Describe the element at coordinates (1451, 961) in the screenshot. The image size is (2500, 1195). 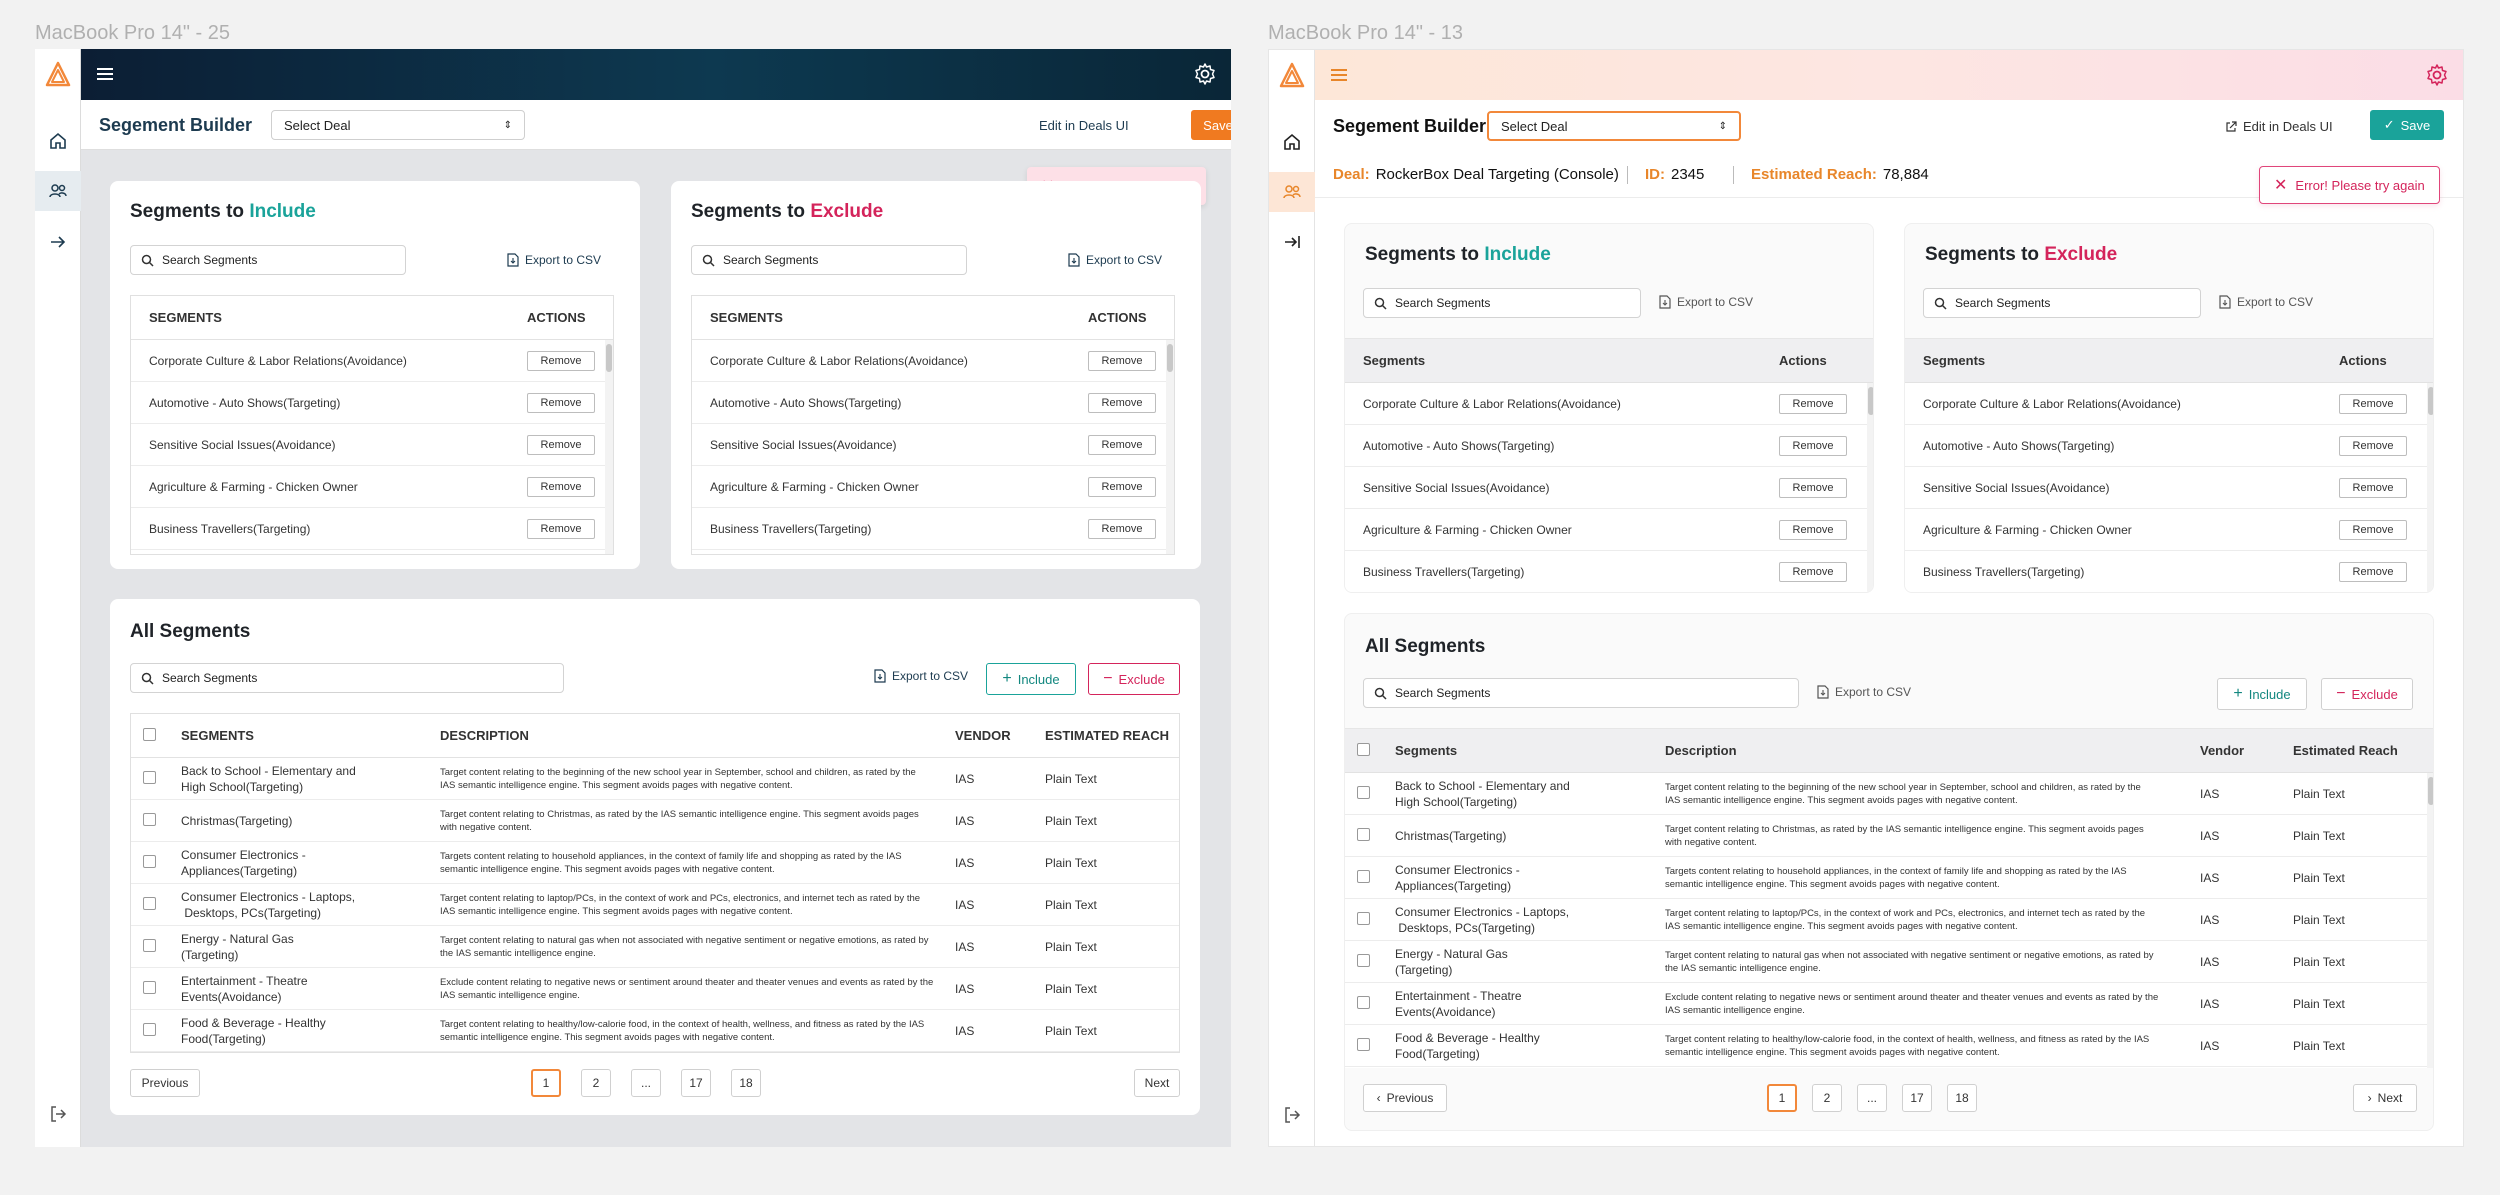
I see `segment-name: Energy - Natural Gas (Targeting)` at that location.